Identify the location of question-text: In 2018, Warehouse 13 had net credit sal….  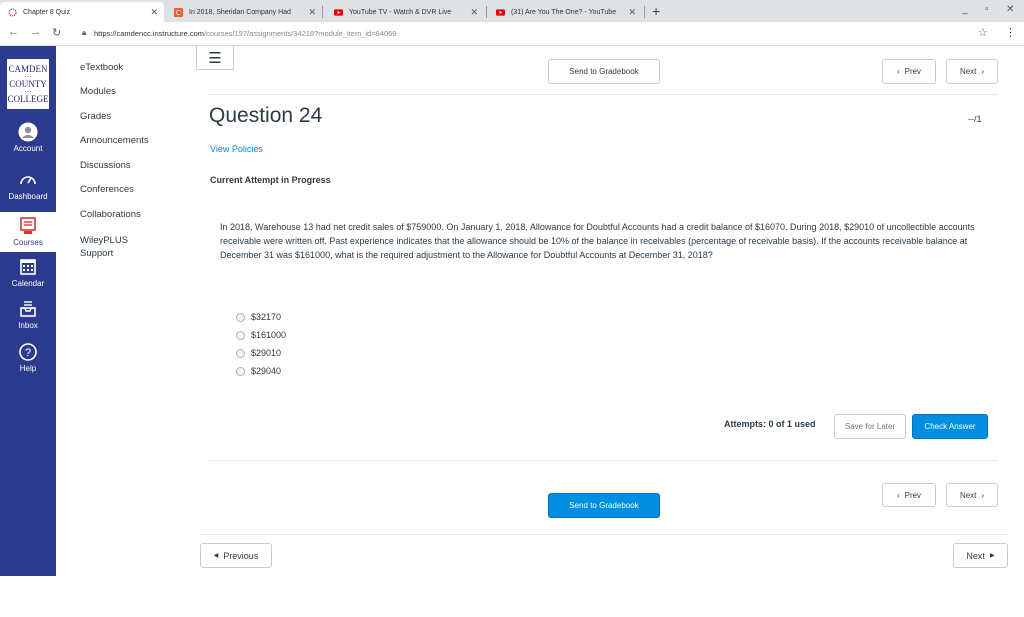
(597, 241).